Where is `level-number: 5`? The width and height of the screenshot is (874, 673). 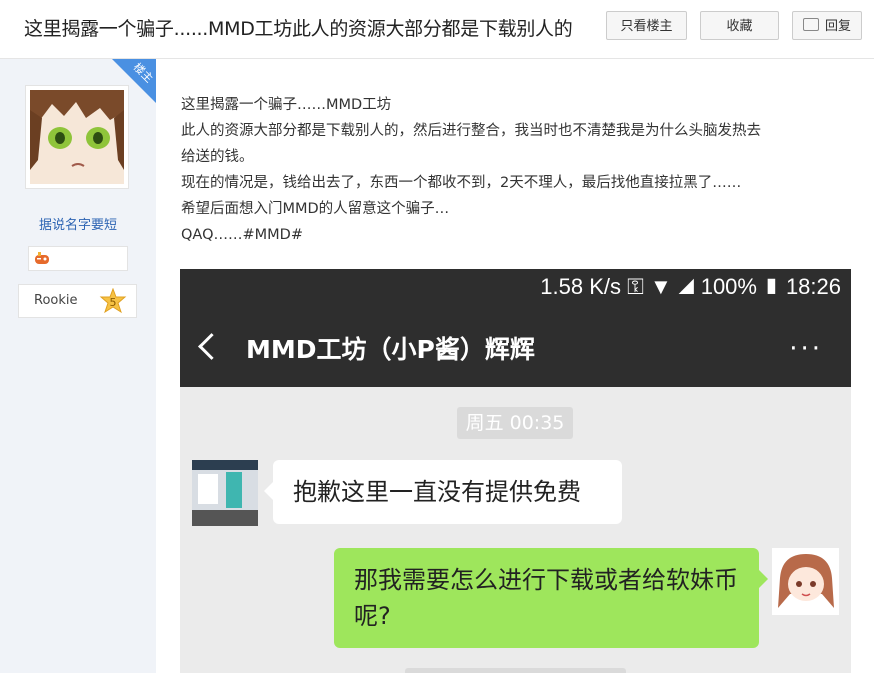
level-number: 5 is located at coordinates (113, 302).